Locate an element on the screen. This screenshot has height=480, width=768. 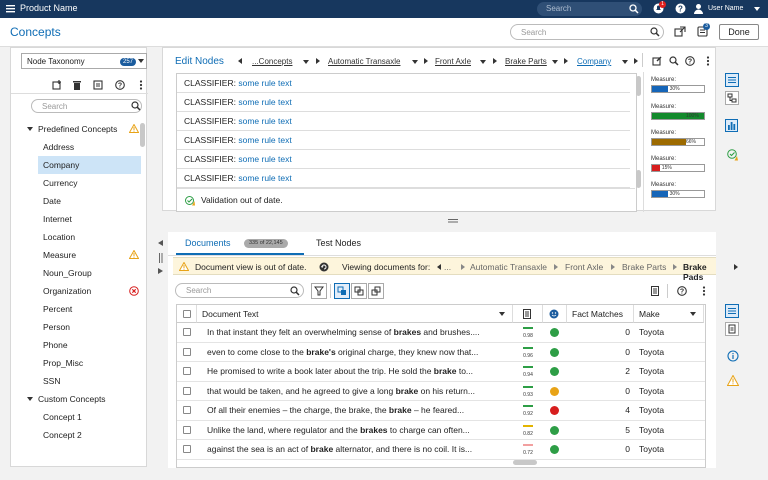
notifications-icon: 1 is located at coordinates (659, 7).